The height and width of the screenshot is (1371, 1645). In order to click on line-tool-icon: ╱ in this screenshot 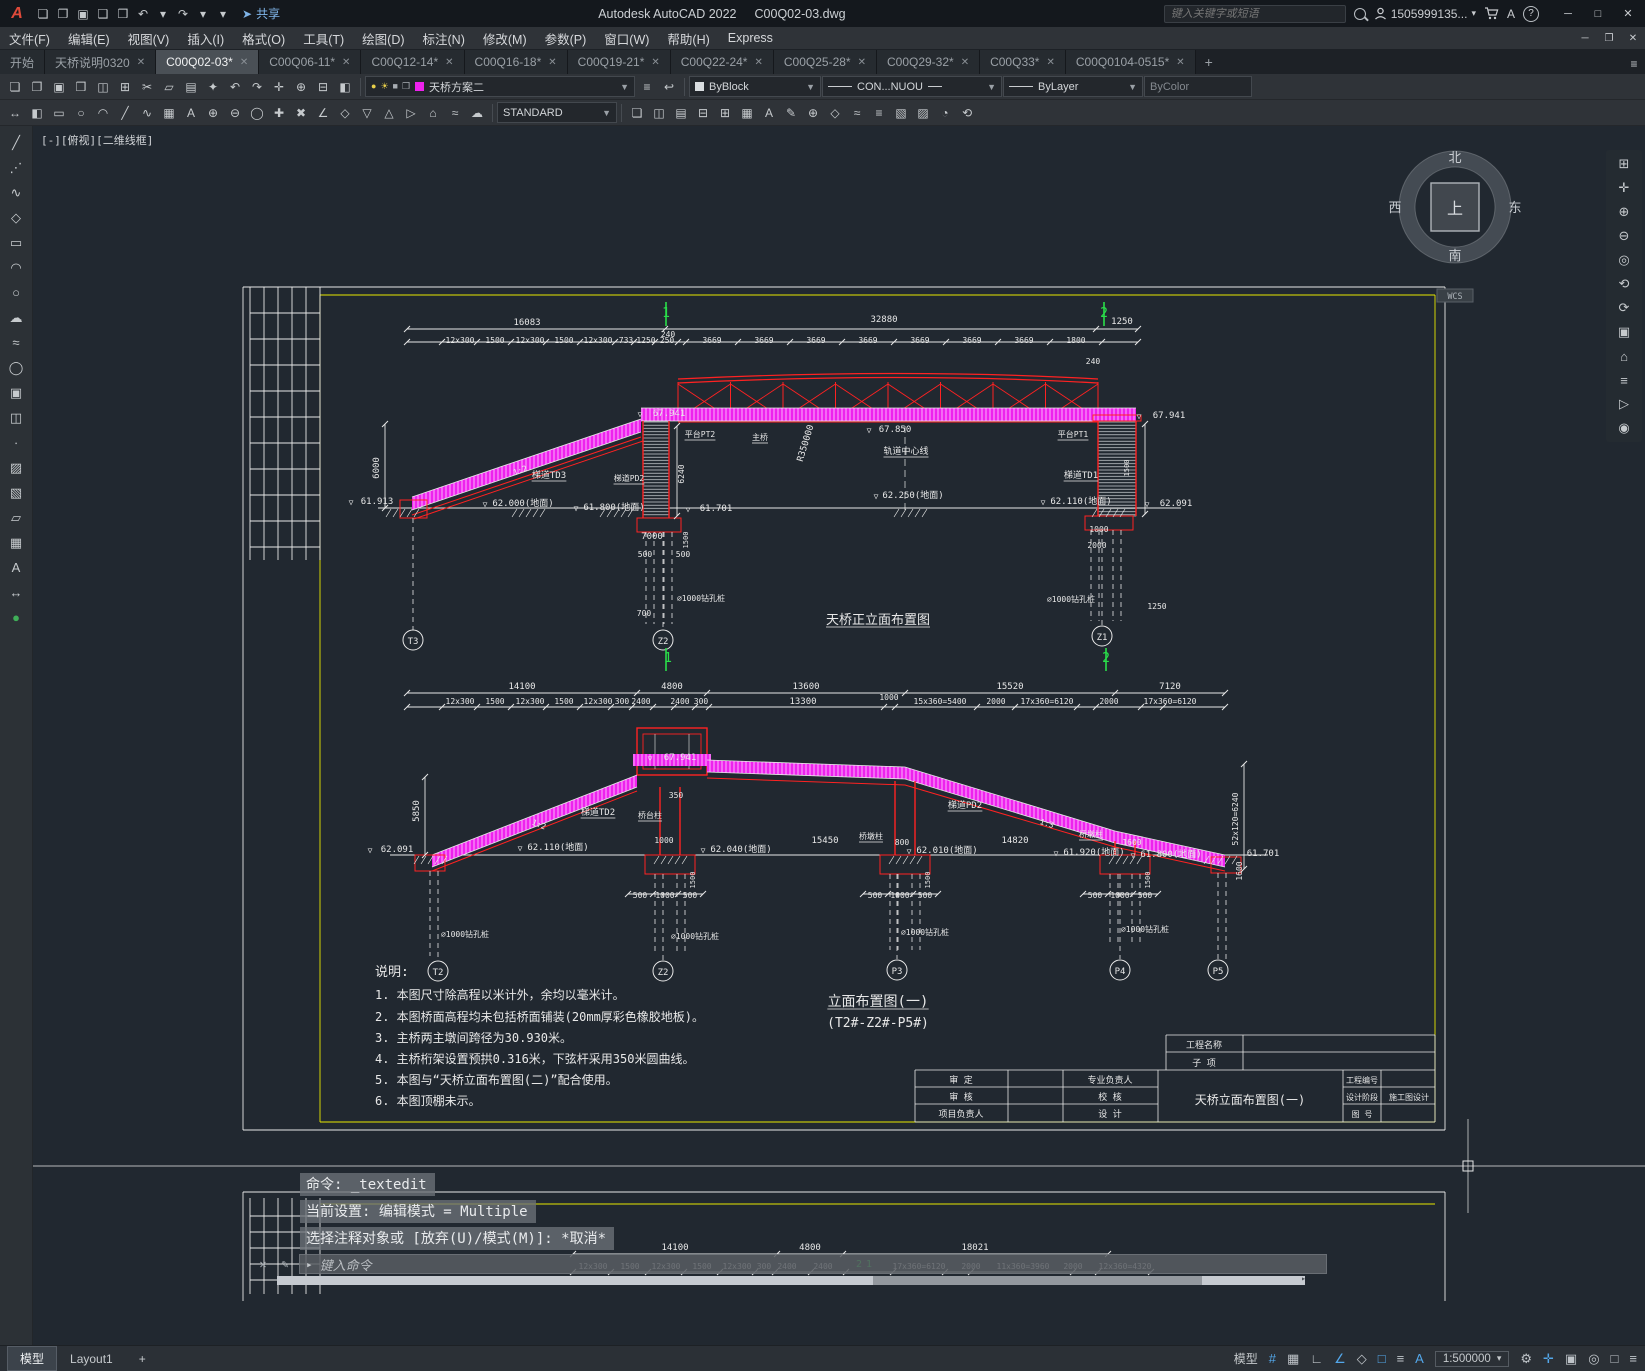, I will do `click(16, 142)`.